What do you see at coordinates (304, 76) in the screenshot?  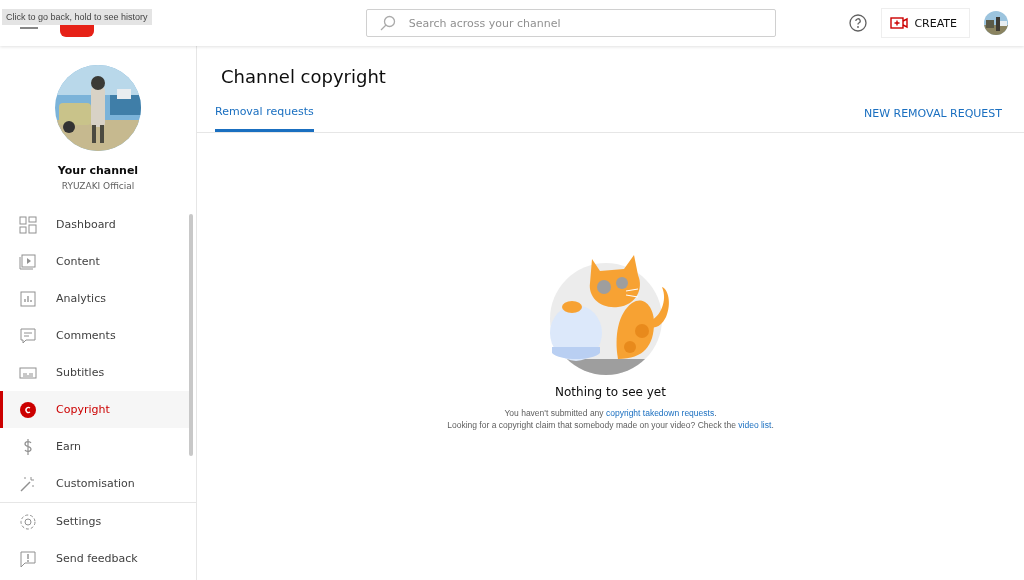 I see `page-title: Channel copyright` at bounding box center [304, 76].